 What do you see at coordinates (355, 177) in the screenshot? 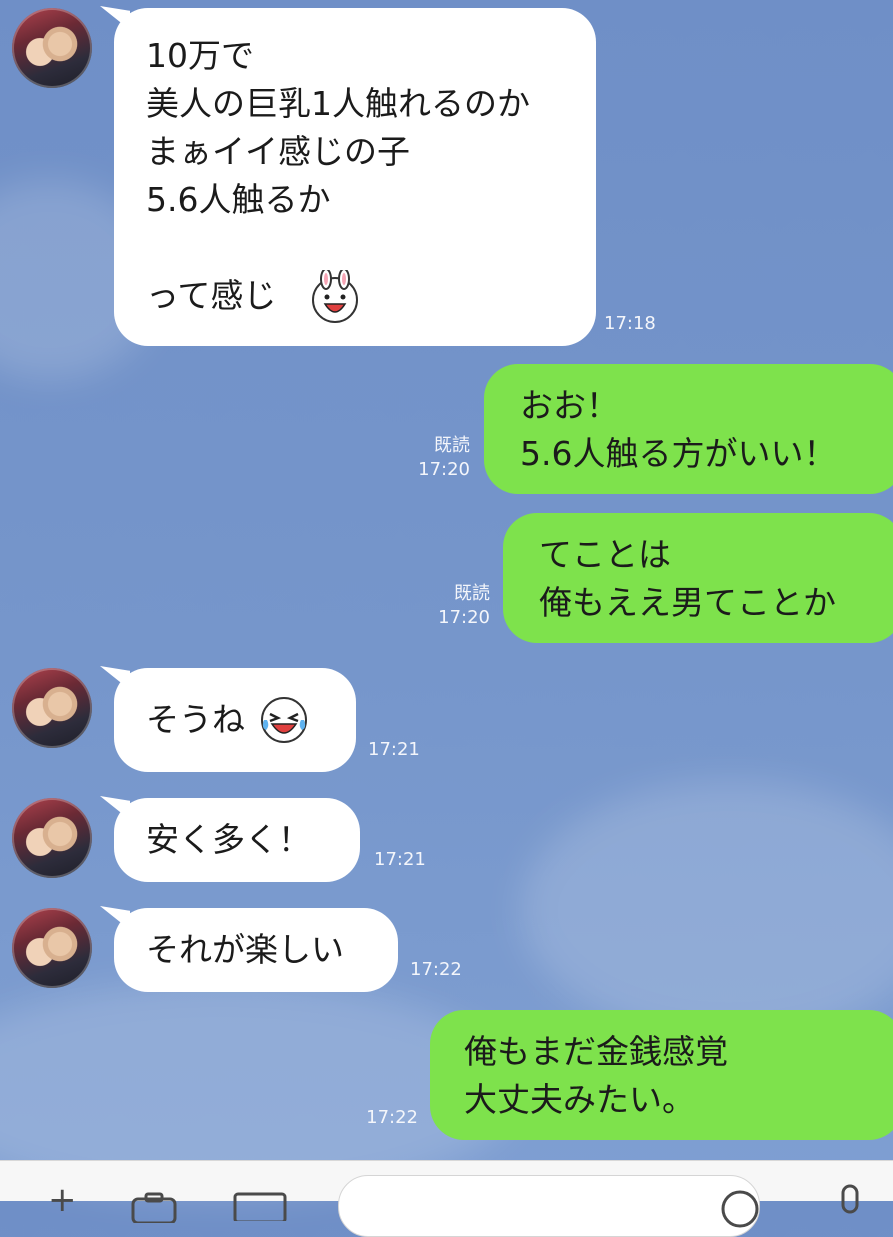
I see `message-bubble-incoming: 10万で 美人の巨乳1人触れるのか まぁイイ感じの子 5.6人触るか って感じ` at bounding box center [355, 177].